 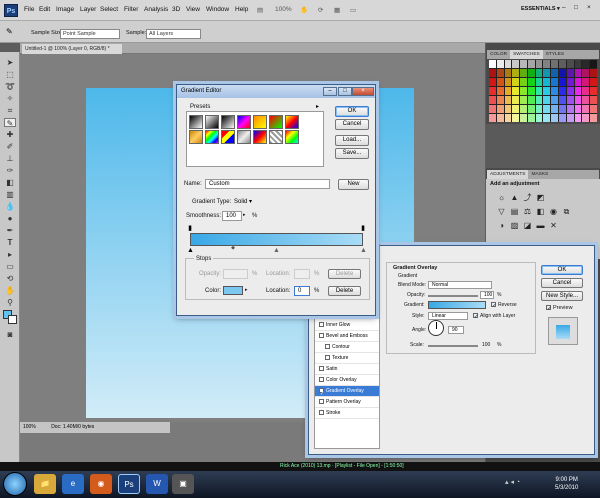 What do you see at coordinates (73, 484) in the screenshot?
I see `ie-icon: e` at bounding box center [73, 484].